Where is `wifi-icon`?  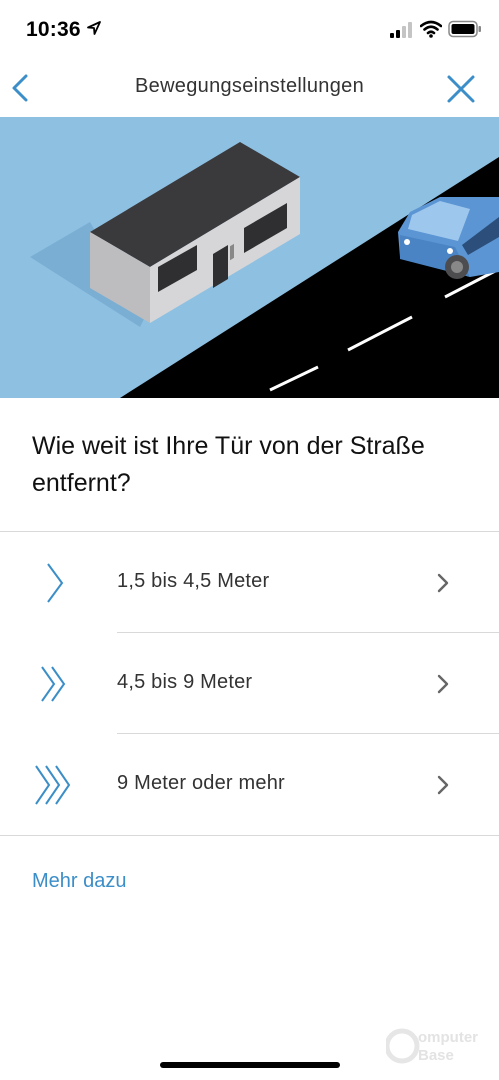 wifi-icon is located at coordinates (431, 29).